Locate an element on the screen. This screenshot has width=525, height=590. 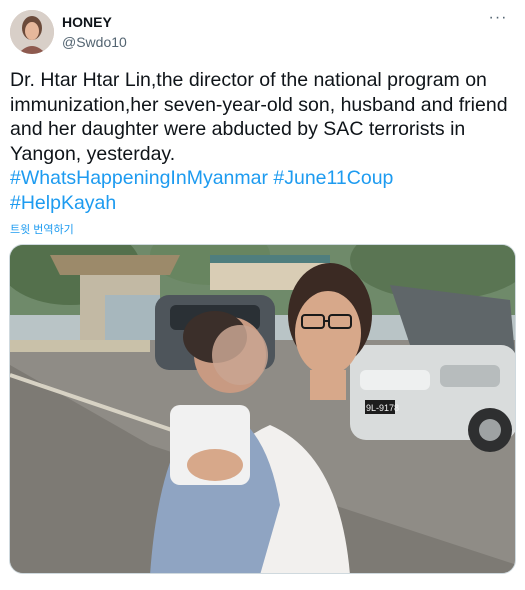
hashtag-link: #June11Coup is located at coordinates (333, 178).